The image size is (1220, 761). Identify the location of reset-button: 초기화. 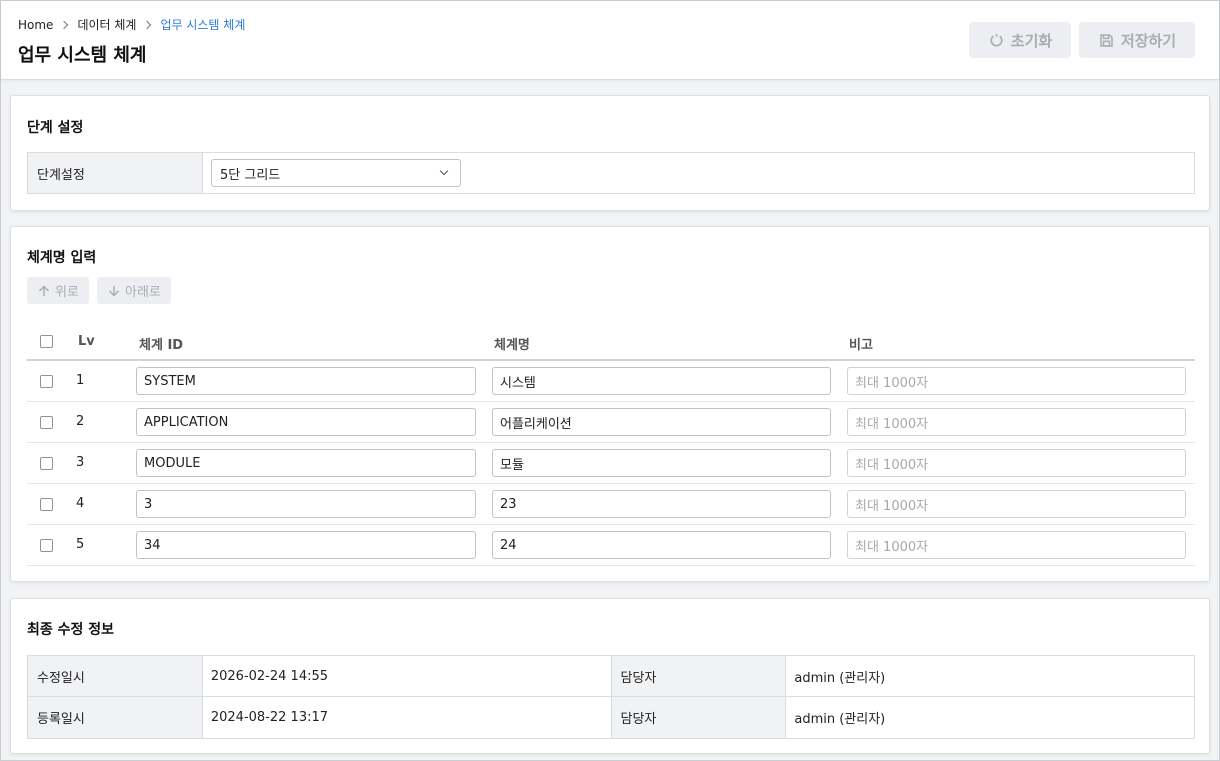
(1020, 40).